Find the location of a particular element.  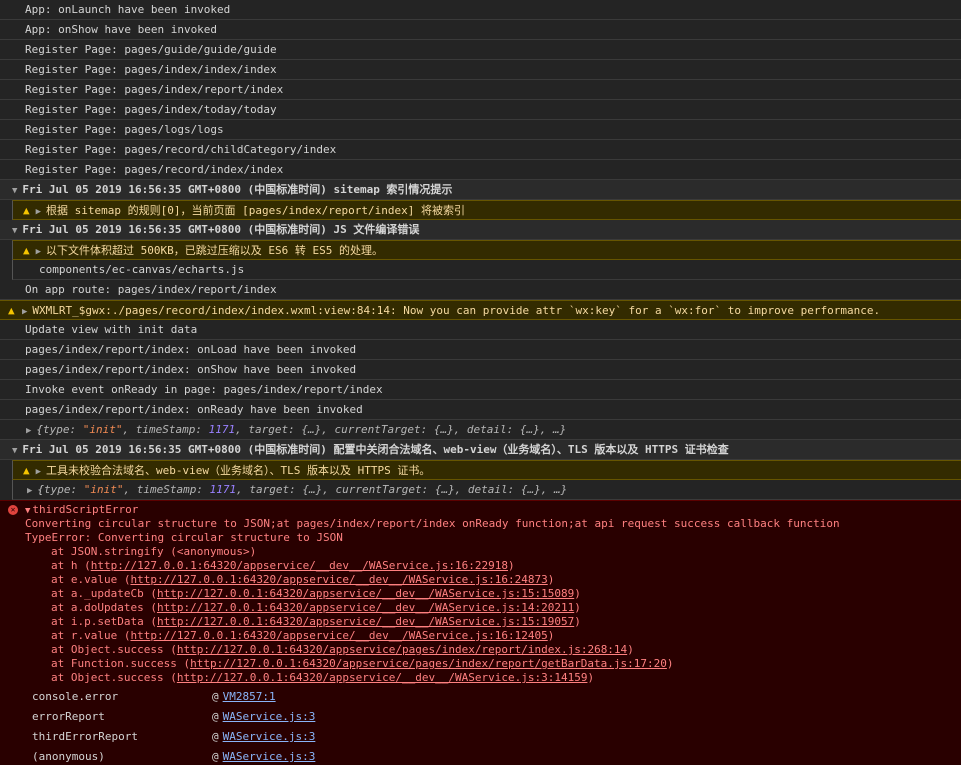

log-text: Update view with init data is located at coordinates (111, 329).